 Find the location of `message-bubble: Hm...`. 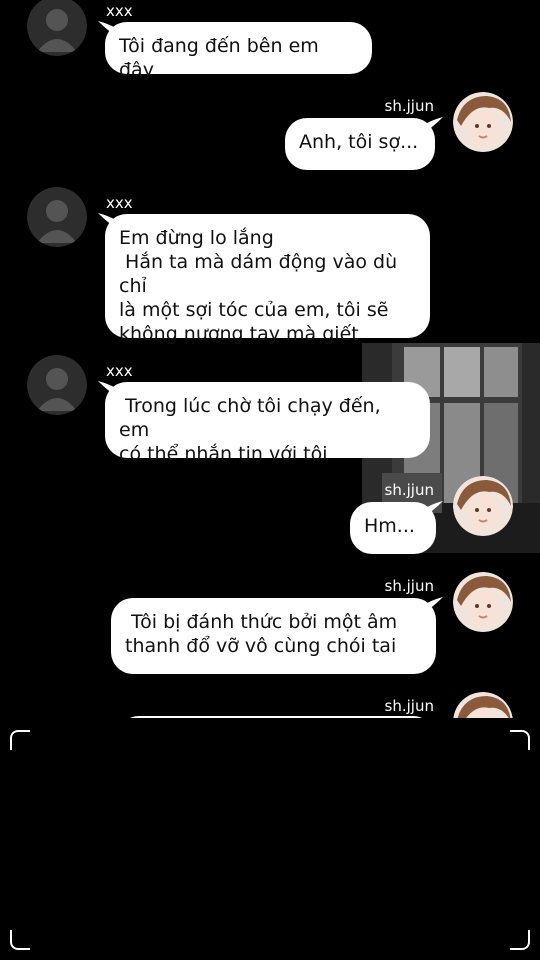

message-bubble: Hm... is located at coordinates (393, 528).